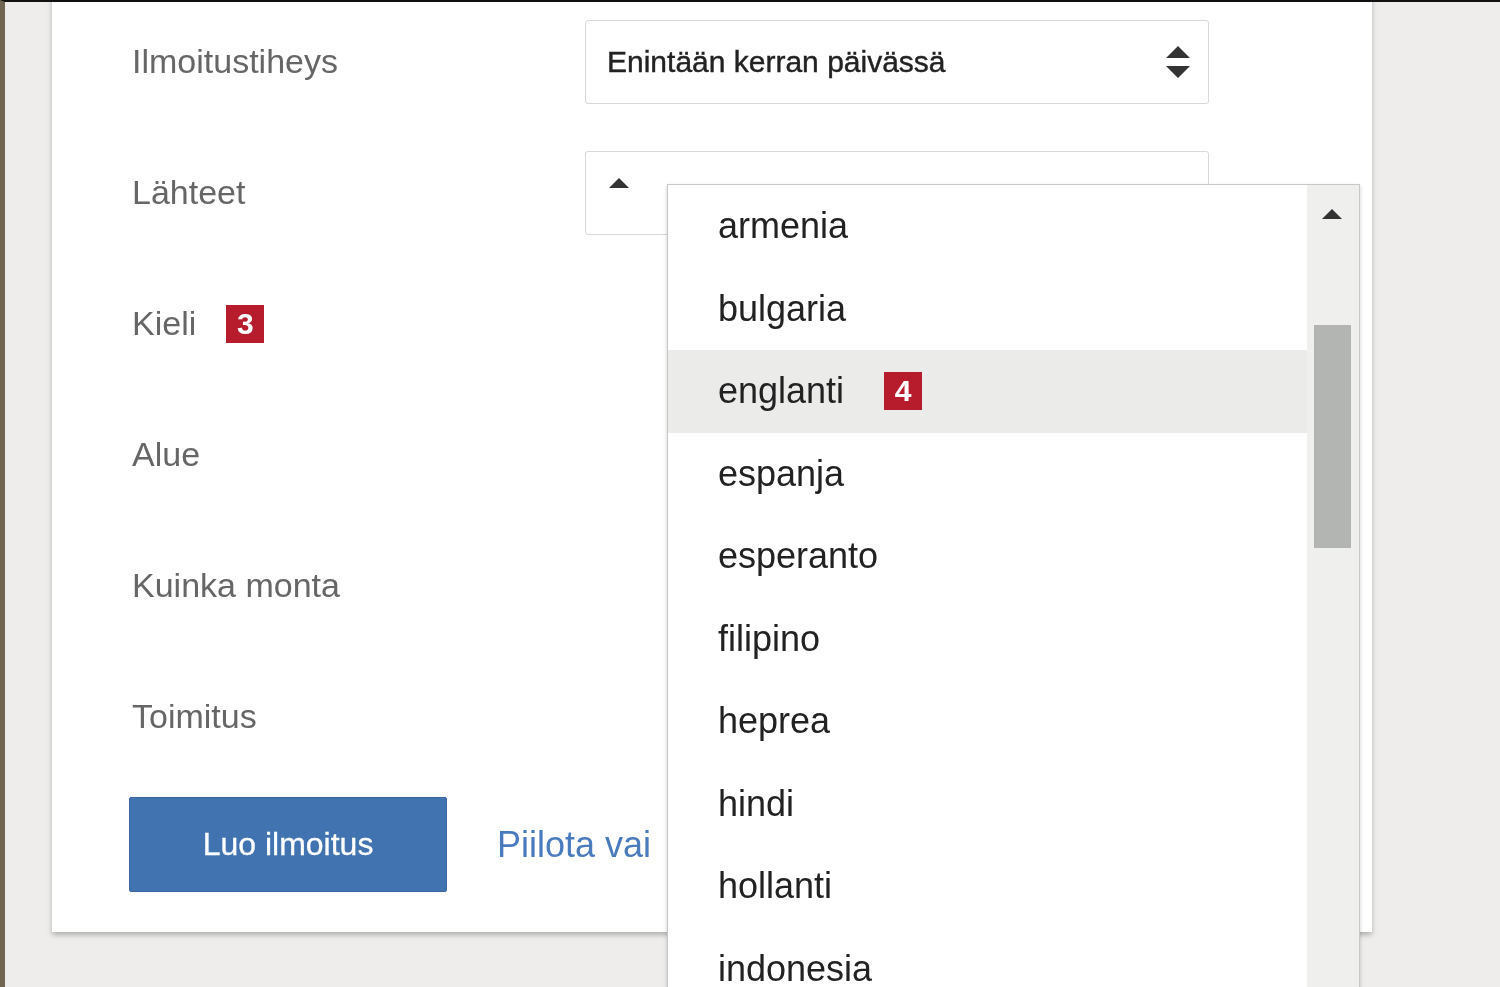 The width and height of the screenshot is (1500, 987). I want to click on field-label: Kuinka monta, so click(236, 585).